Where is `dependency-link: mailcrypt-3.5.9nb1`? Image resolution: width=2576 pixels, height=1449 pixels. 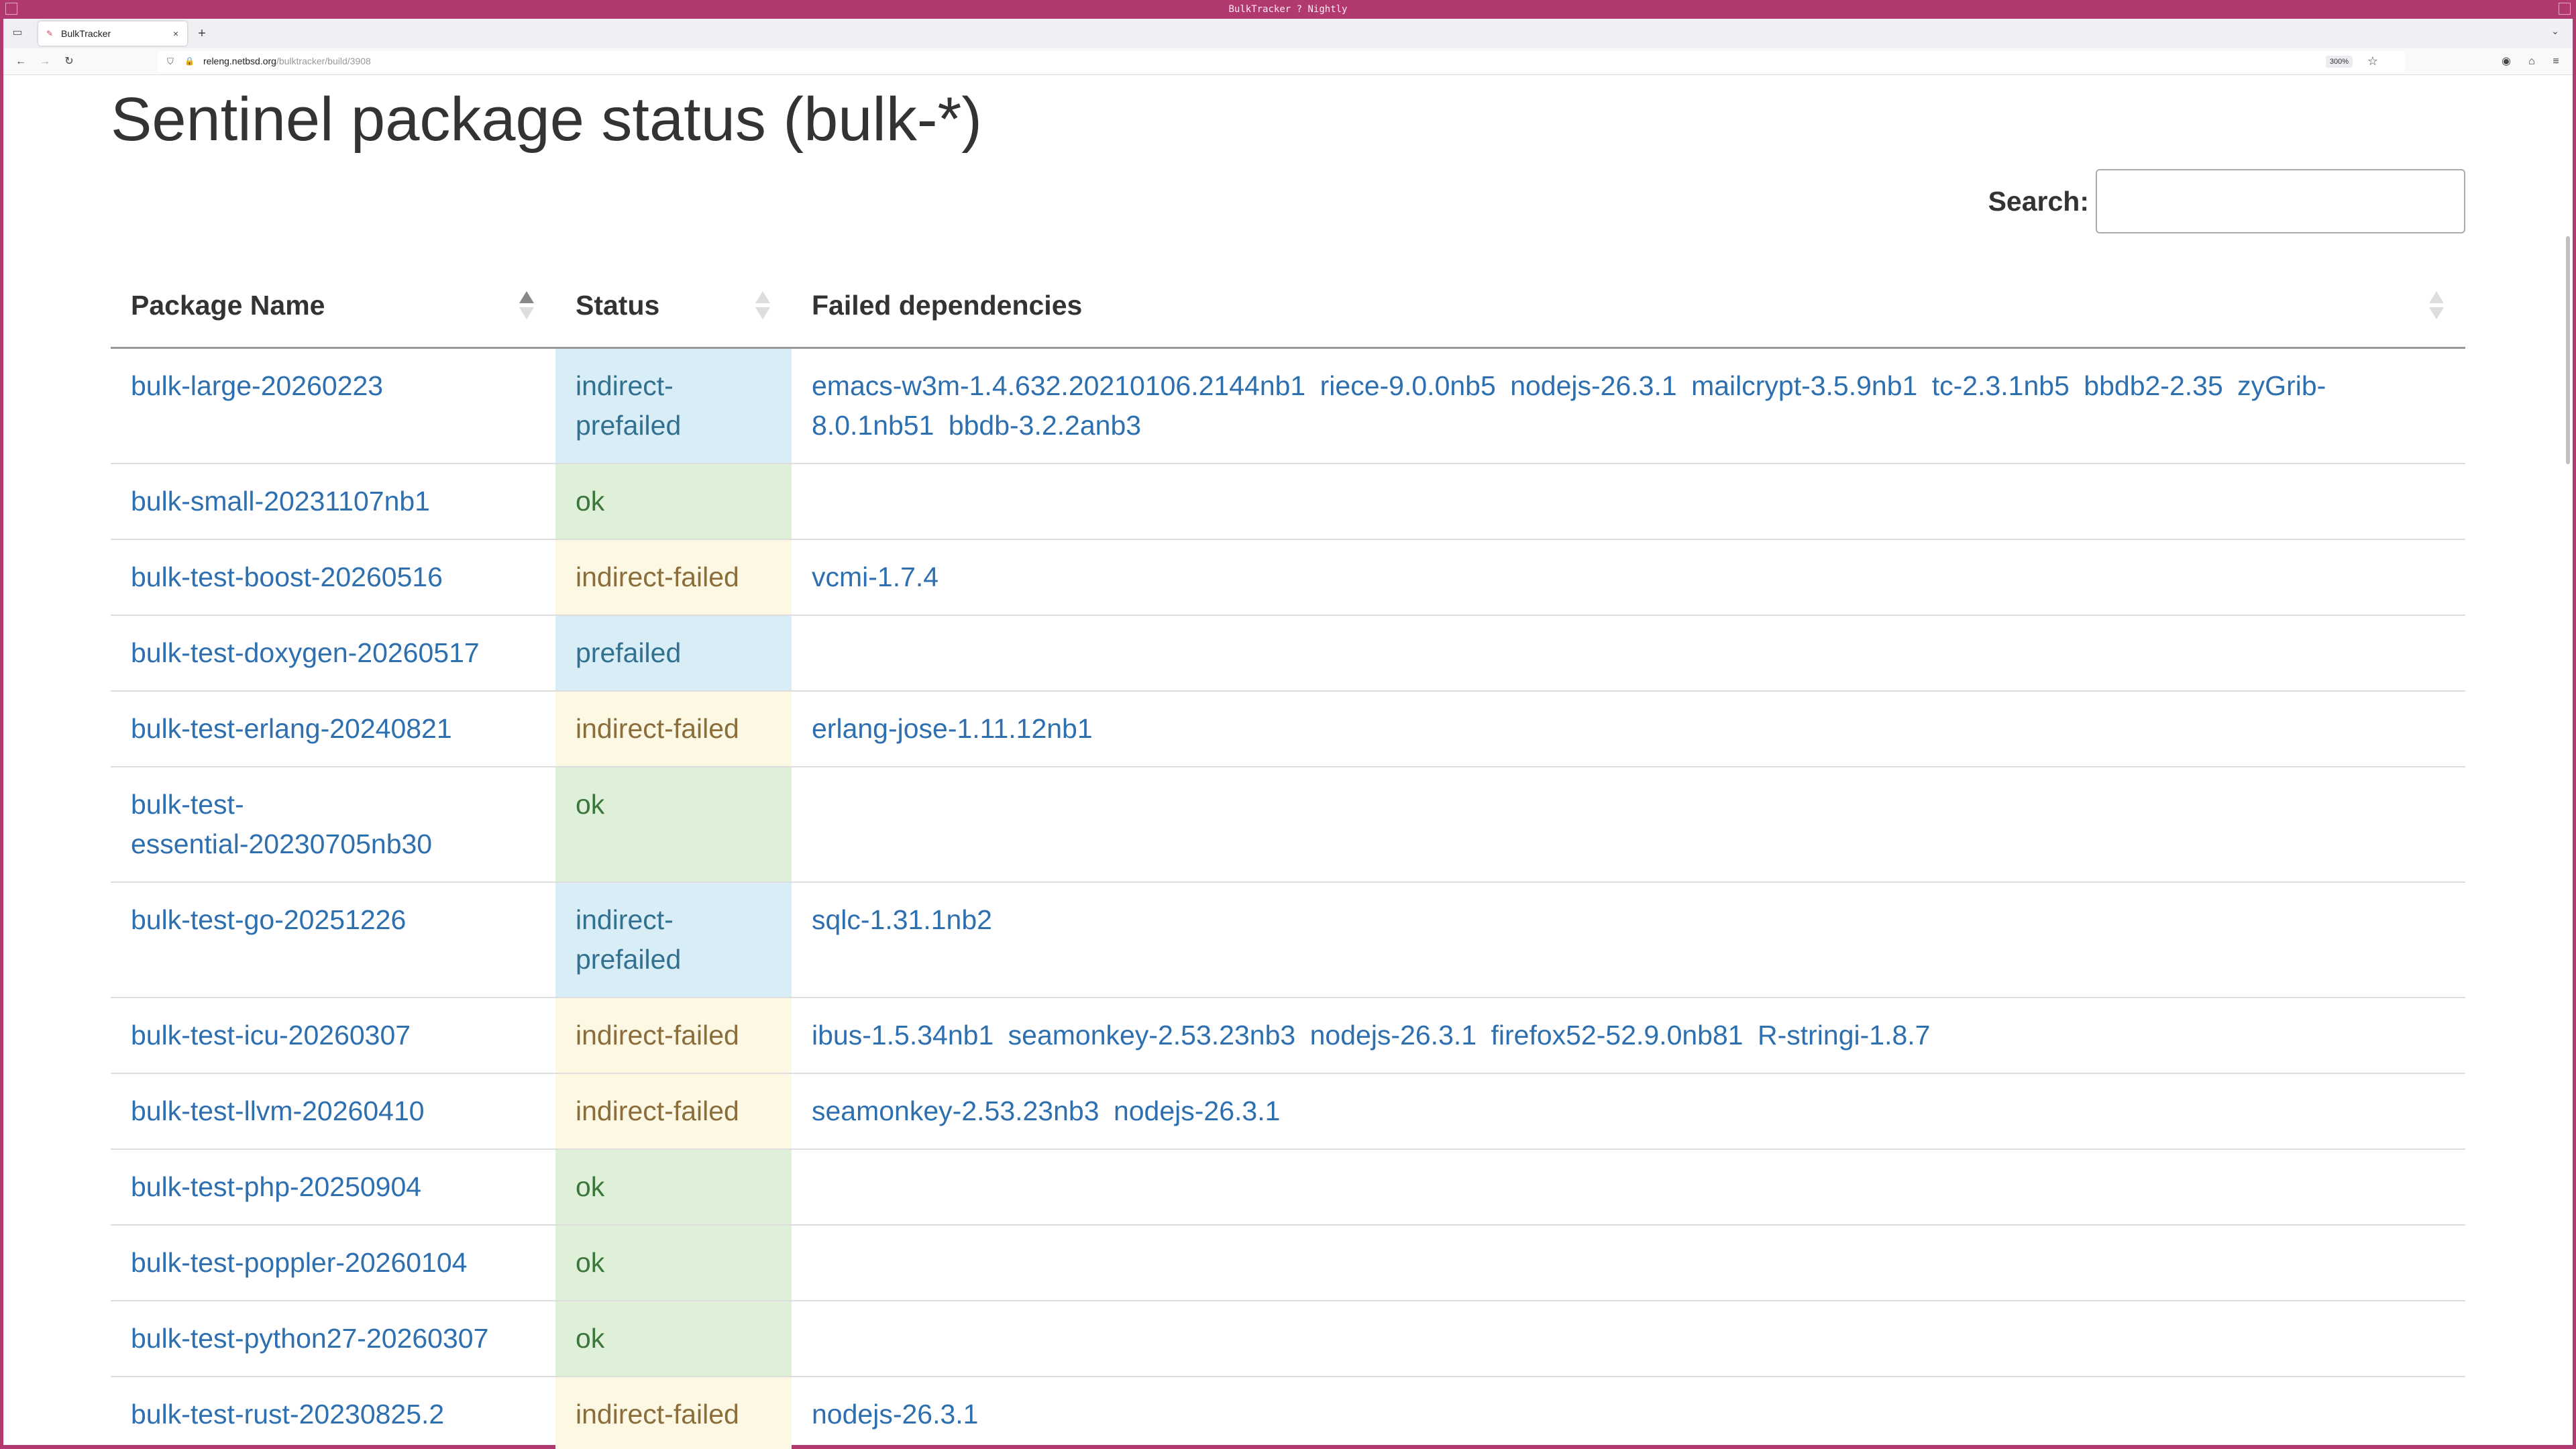
dependency-link: mailcrypt-3.5.9nb1 is located at coordinates (1804, 385).